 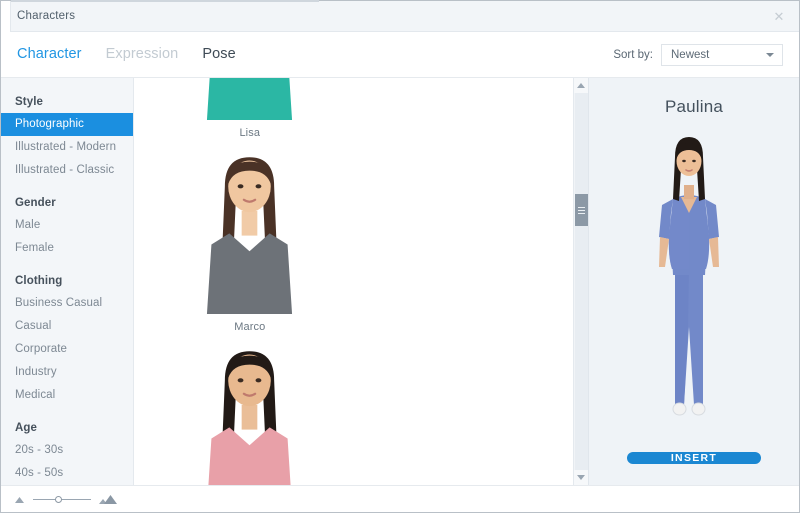 I want to click on sidebar-item-casual: Casual, so click(x=67, y=326).